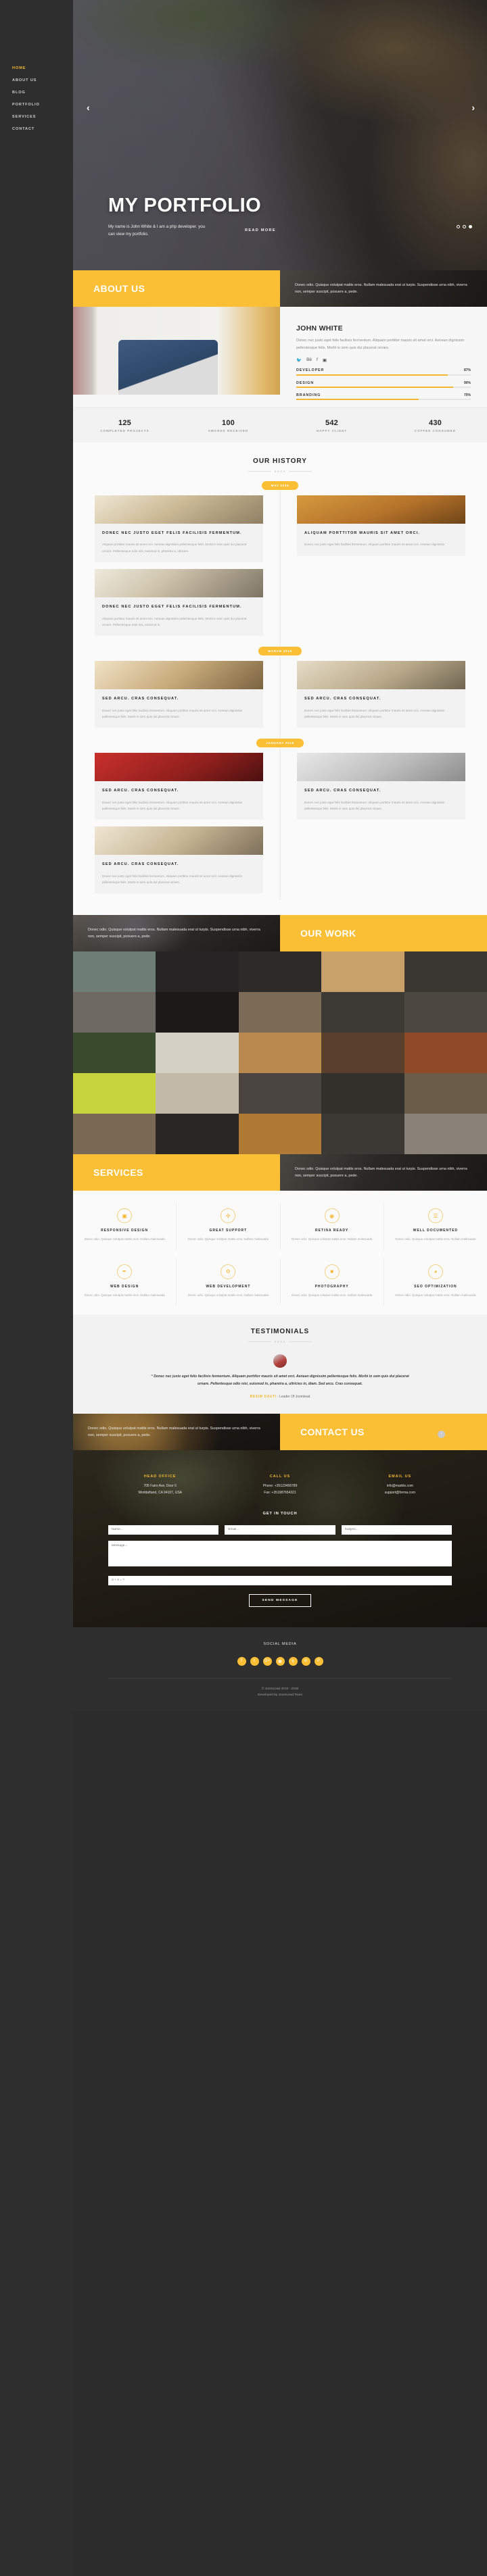  I want to click on about-skill-bars: DEVELOPER 87% DESIGN 90% BRANDING 70%, so click(383, 384).